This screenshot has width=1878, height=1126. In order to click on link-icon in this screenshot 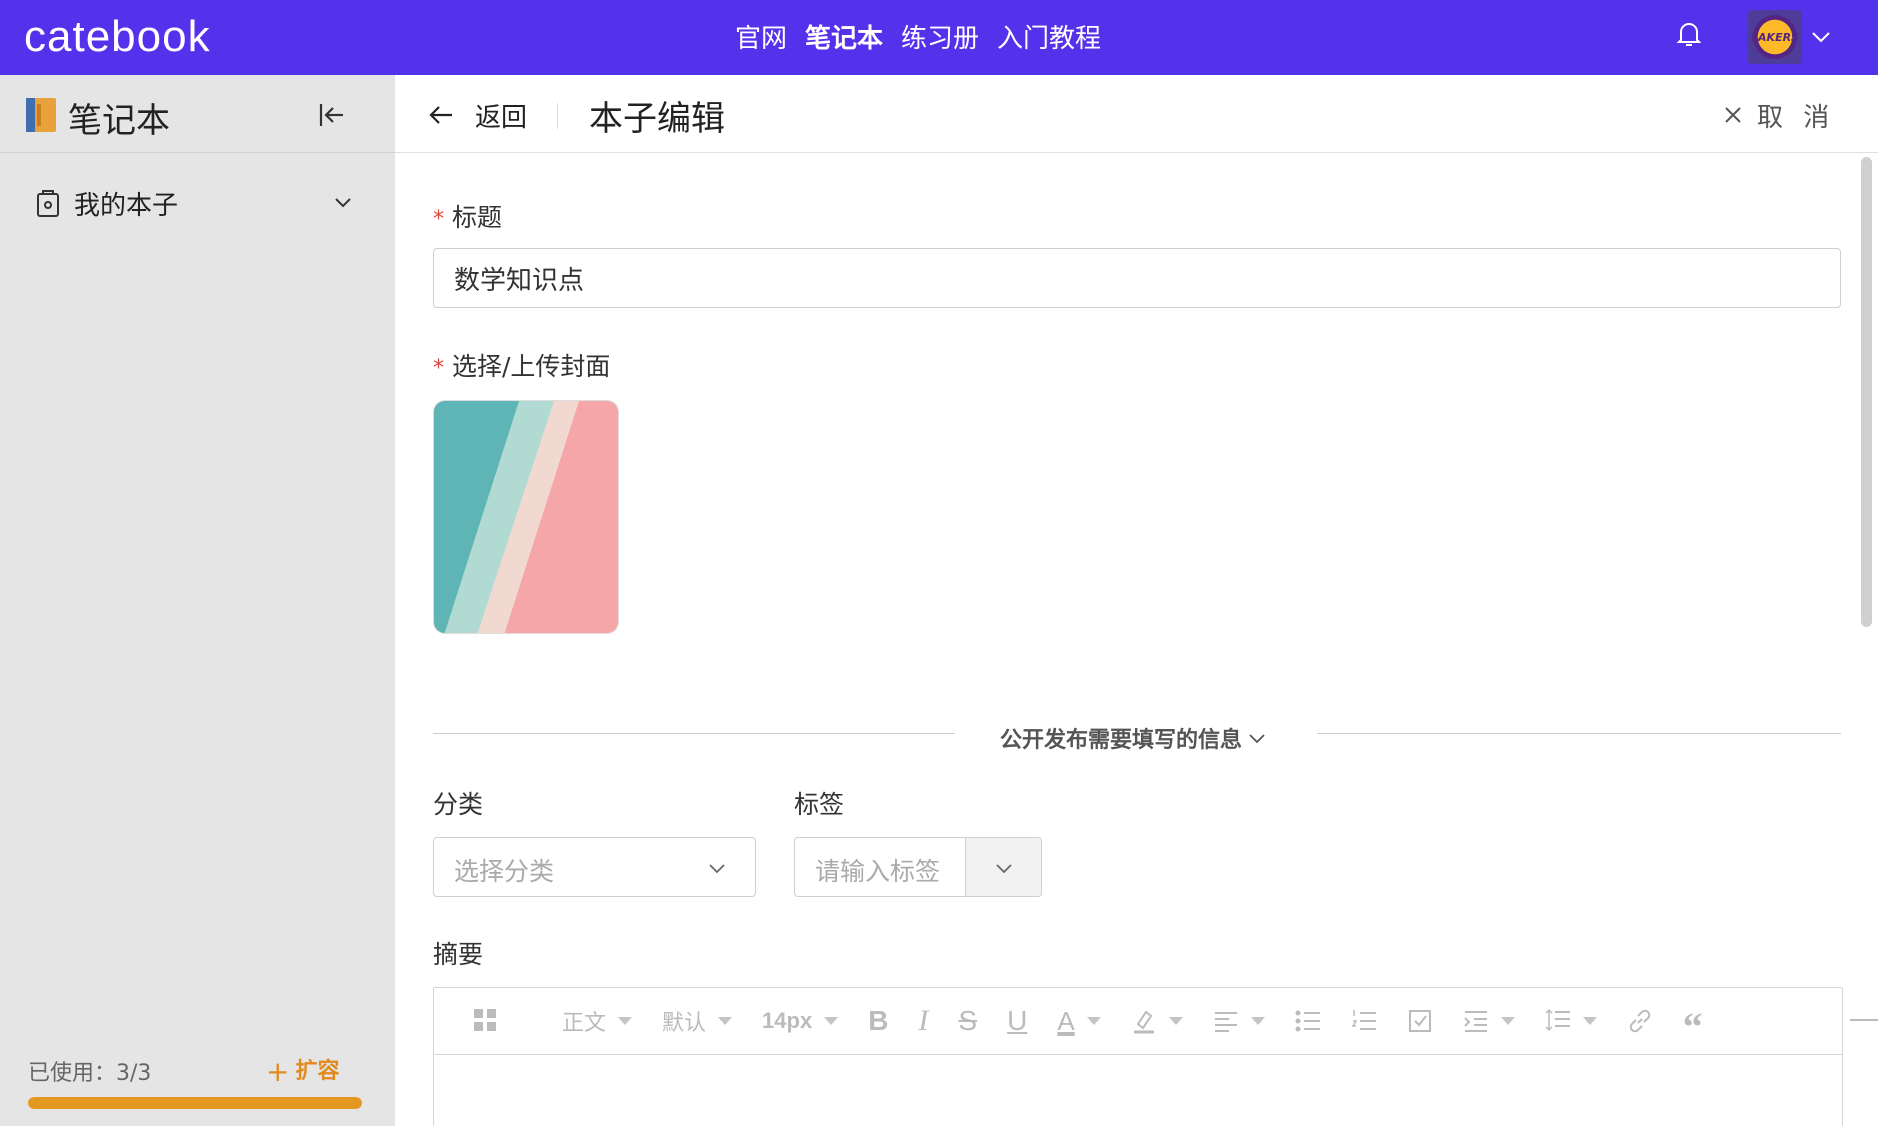, I will do `click(1639, 1021)`.